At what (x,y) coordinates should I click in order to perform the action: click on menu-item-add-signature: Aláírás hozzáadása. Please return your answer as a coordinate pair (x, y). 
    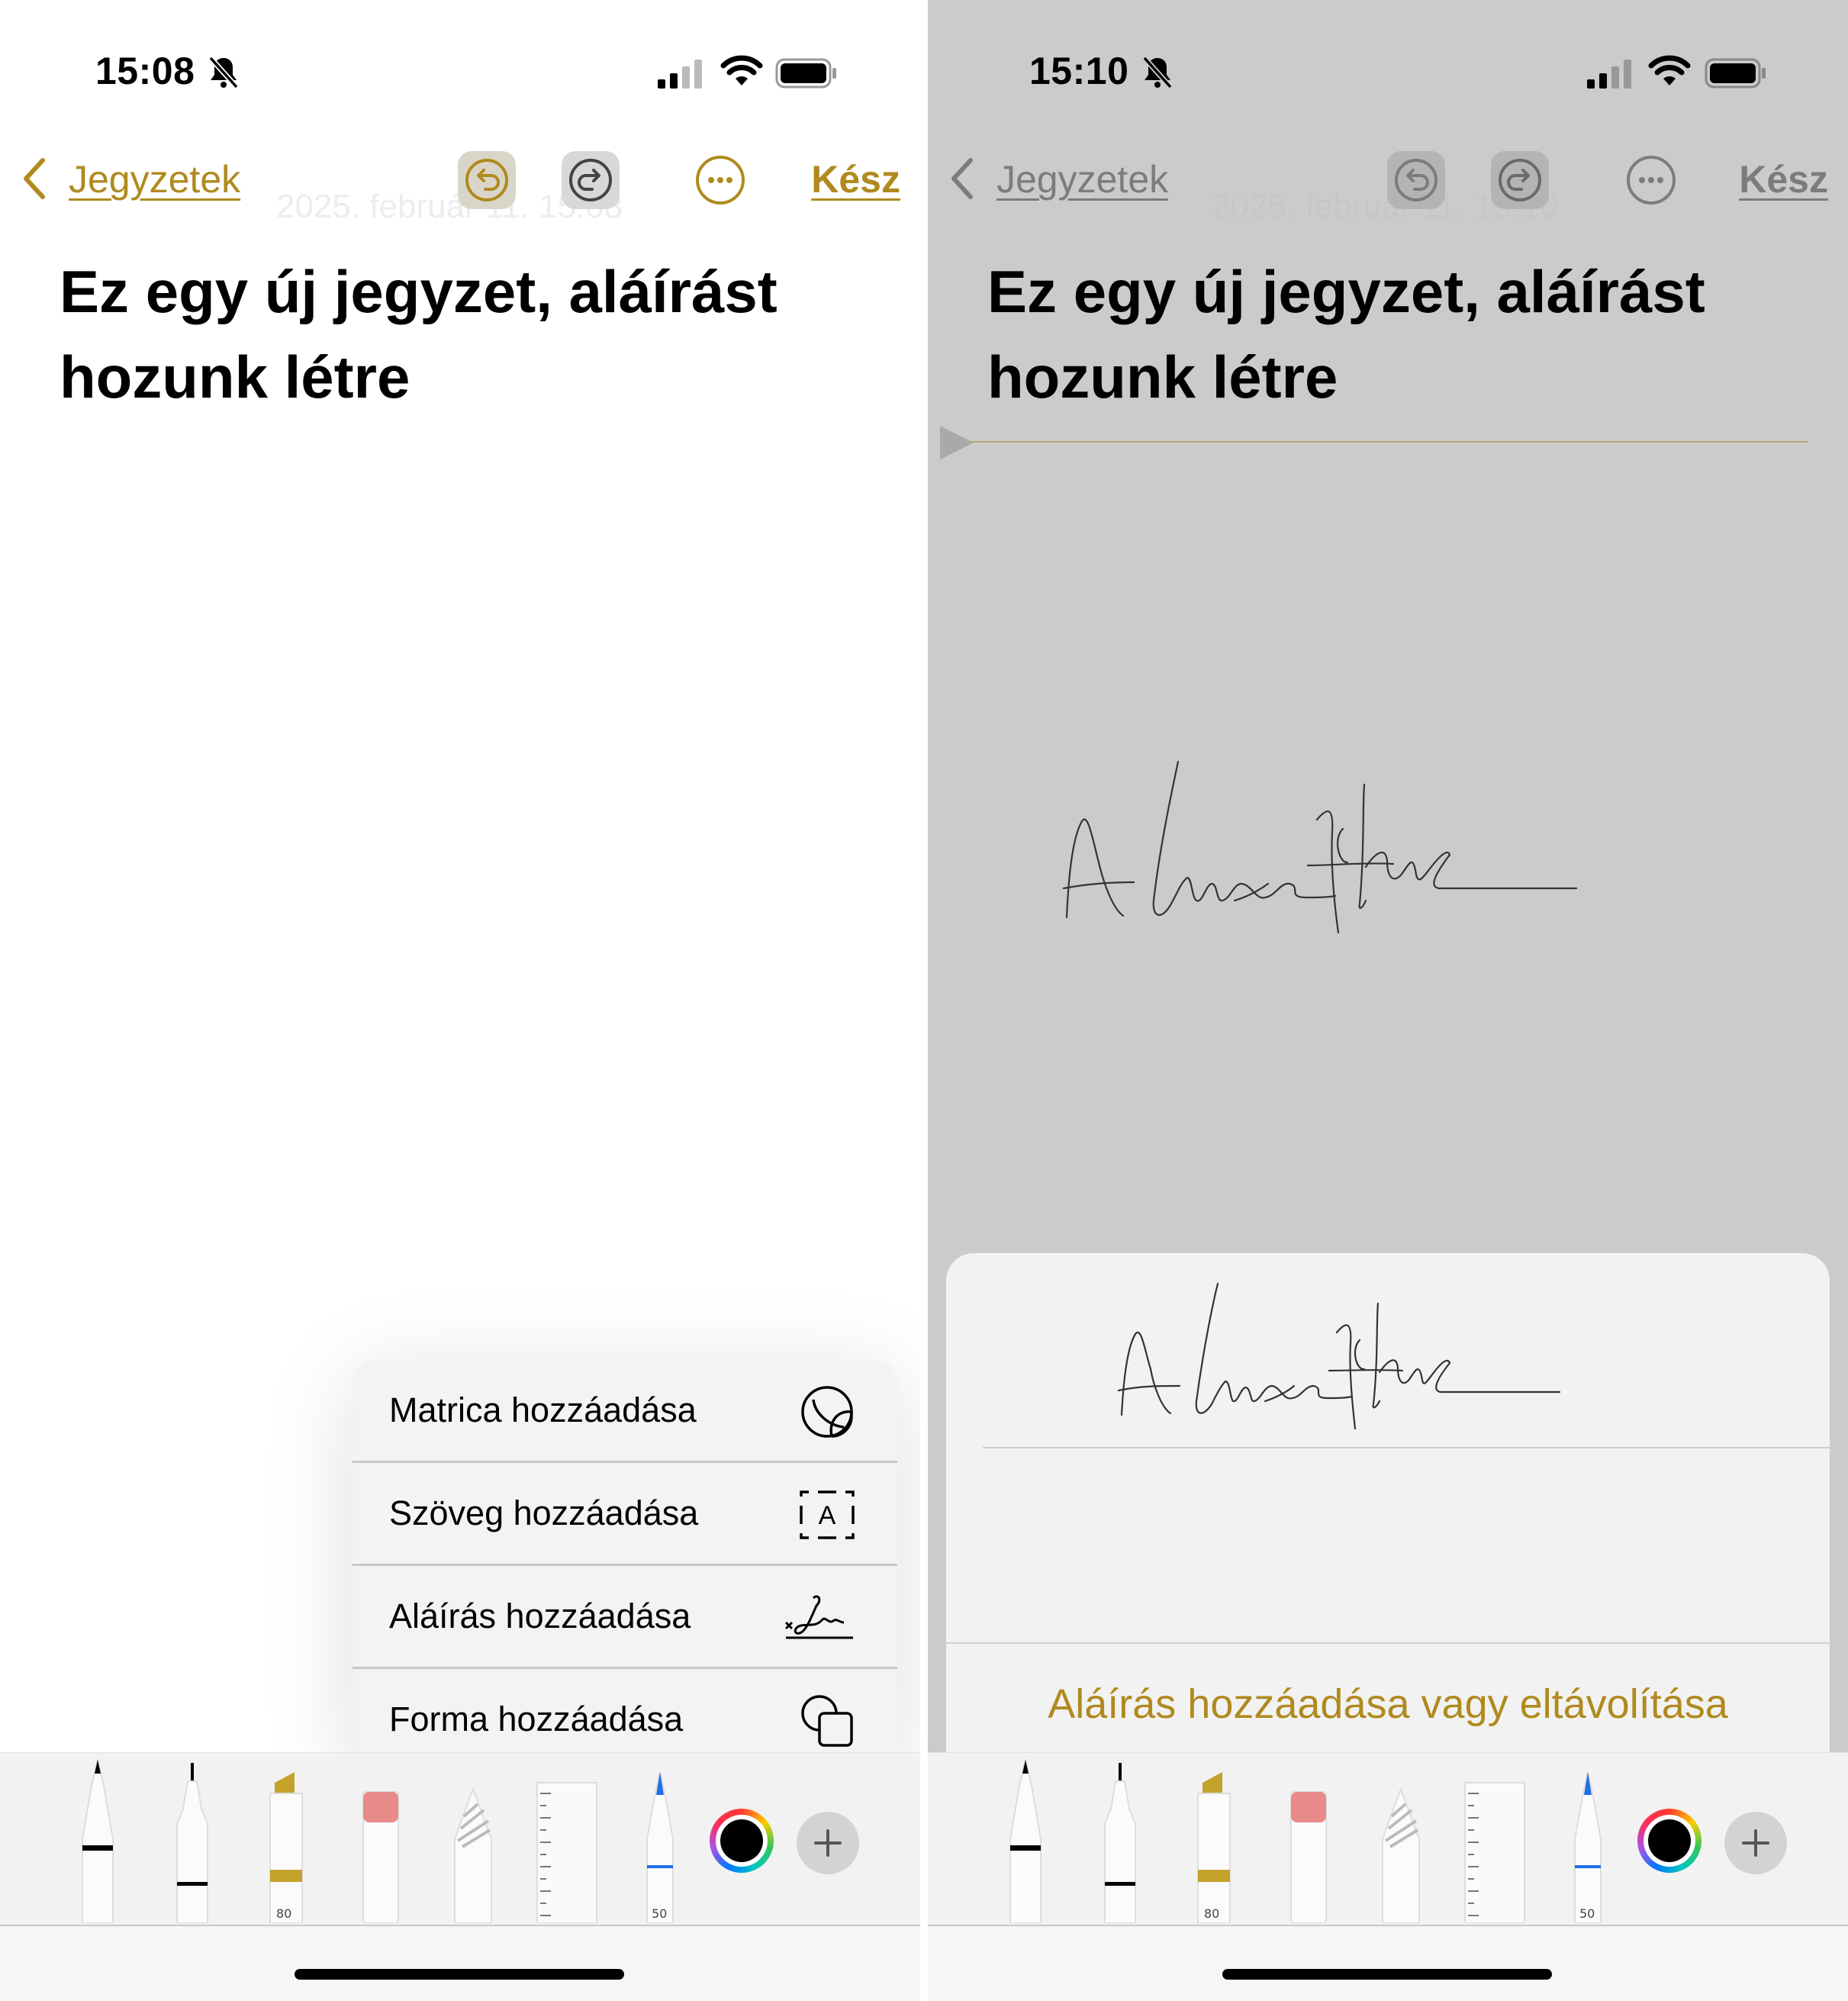
    Looking at the image, I should click on (625, 1617).